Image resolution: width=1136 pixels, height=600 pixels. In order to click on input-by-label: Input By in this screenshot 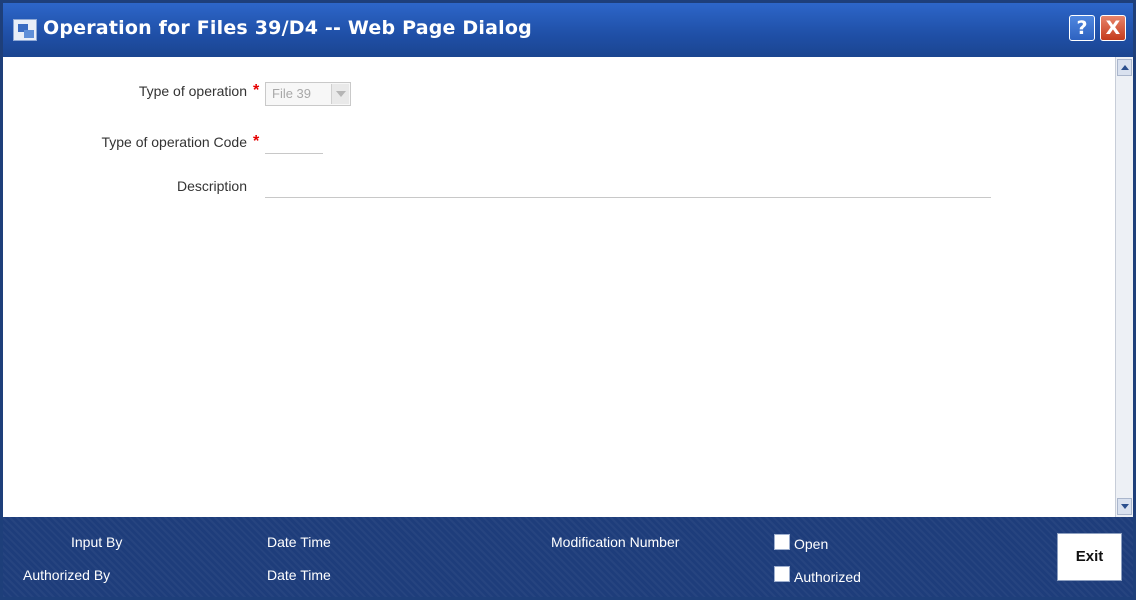, I will do `click(97, 542)`.